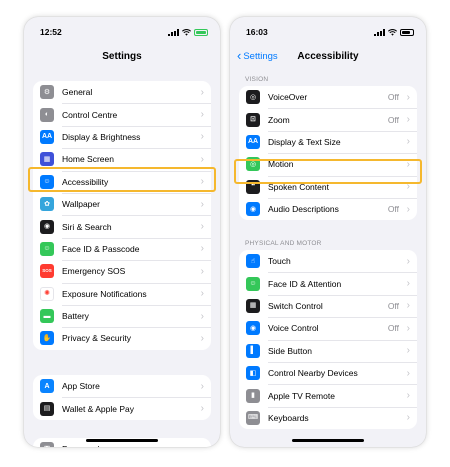  I want to click on nav-bar: ‹ Settings Accessibility, so click(328, 56).